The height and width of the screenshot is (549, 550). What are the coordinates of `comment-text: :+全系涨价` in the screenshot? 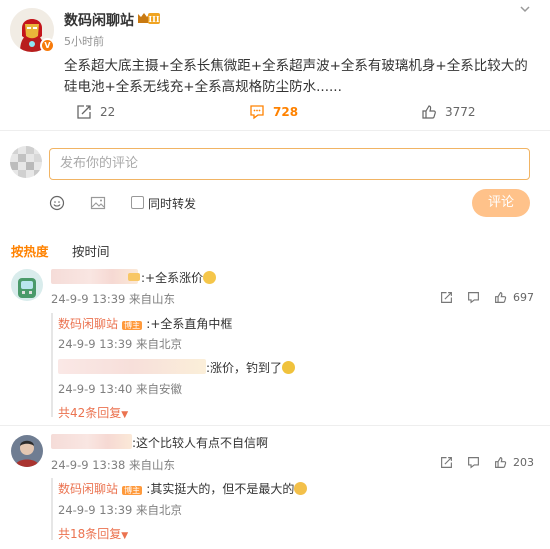 It's located at (179, 277).